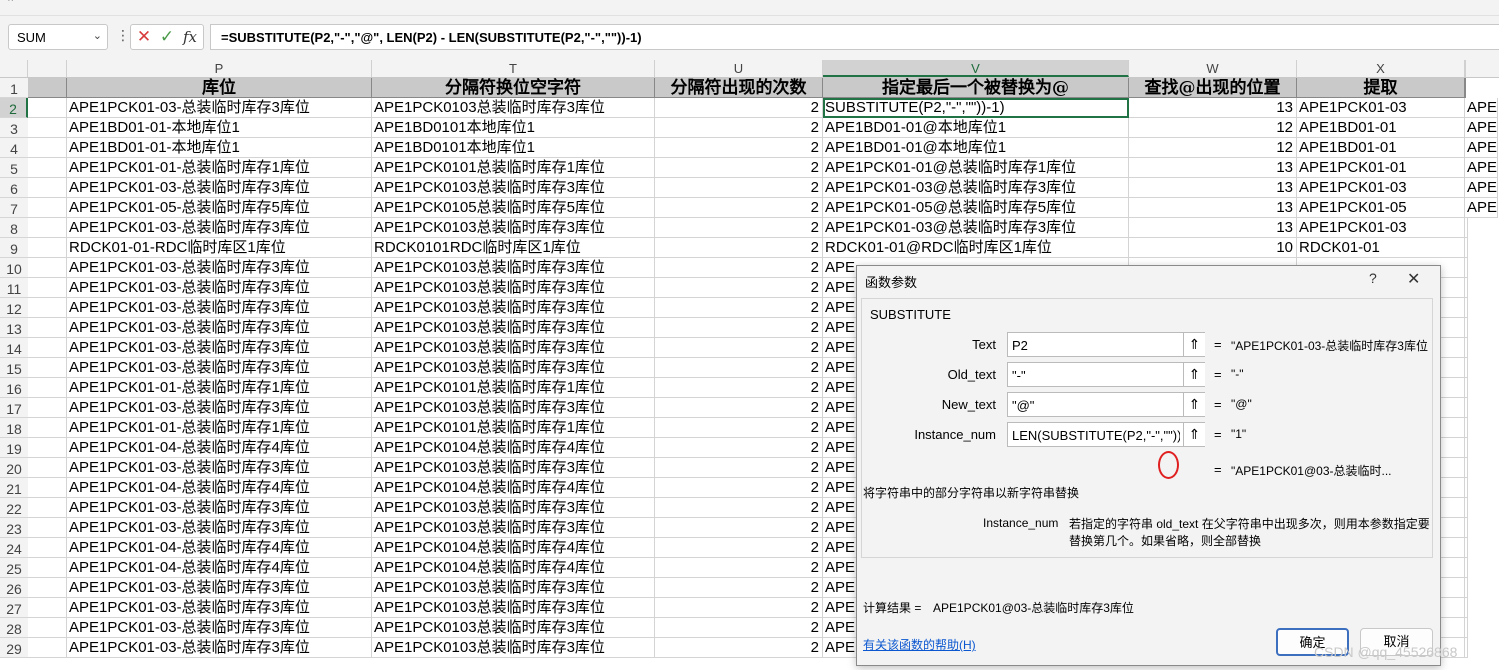  Describe the element at coordinates (14, 288) in the screenshot. I see `row-header: 11` at that location.